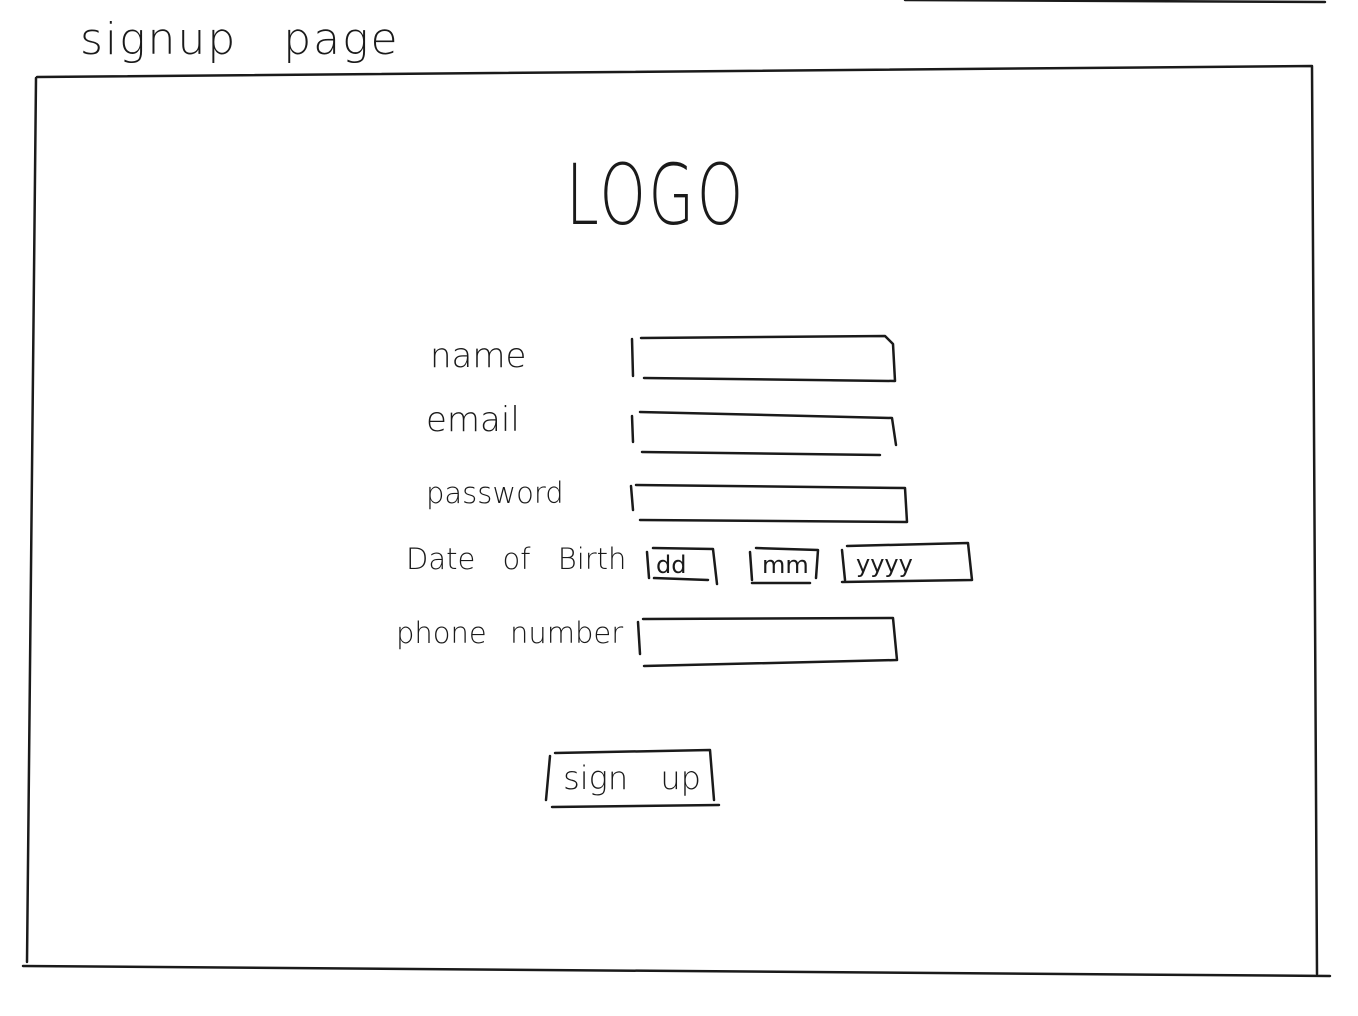 This screenshot has height=1016, width=1358. What do you see at coordinates (1115, 2) in the screenshot?
I see `top-edge-line` at bounding box center [1115, 2].